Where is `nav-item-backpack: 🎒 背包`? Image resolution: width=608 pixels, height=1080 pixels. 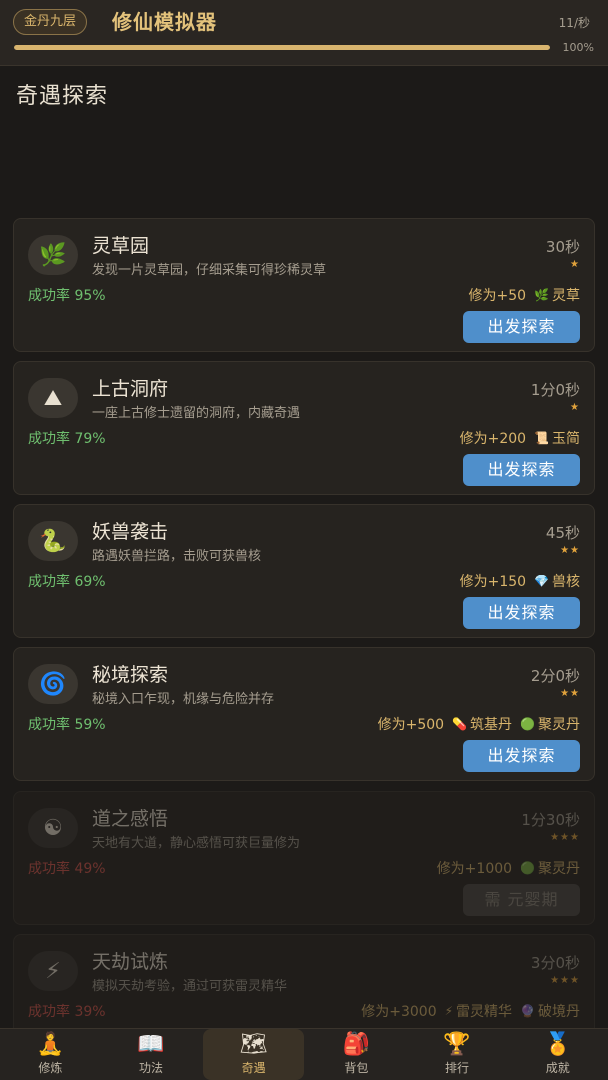 nav-item-backpack: 🎒 背包 is located at coordinates (356, 1054).